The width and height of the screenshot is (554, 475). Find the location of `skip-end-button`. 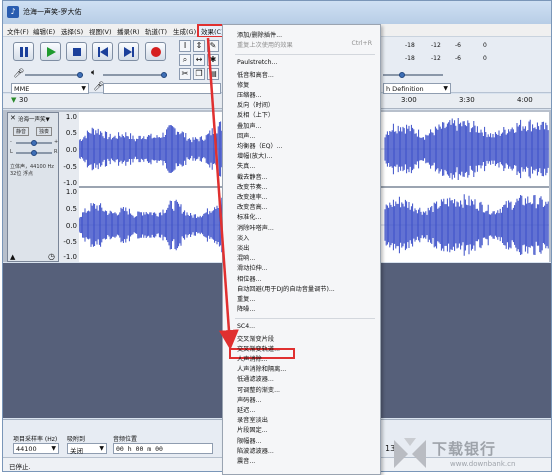

skip-end-button is located at coordinates (128, 51).